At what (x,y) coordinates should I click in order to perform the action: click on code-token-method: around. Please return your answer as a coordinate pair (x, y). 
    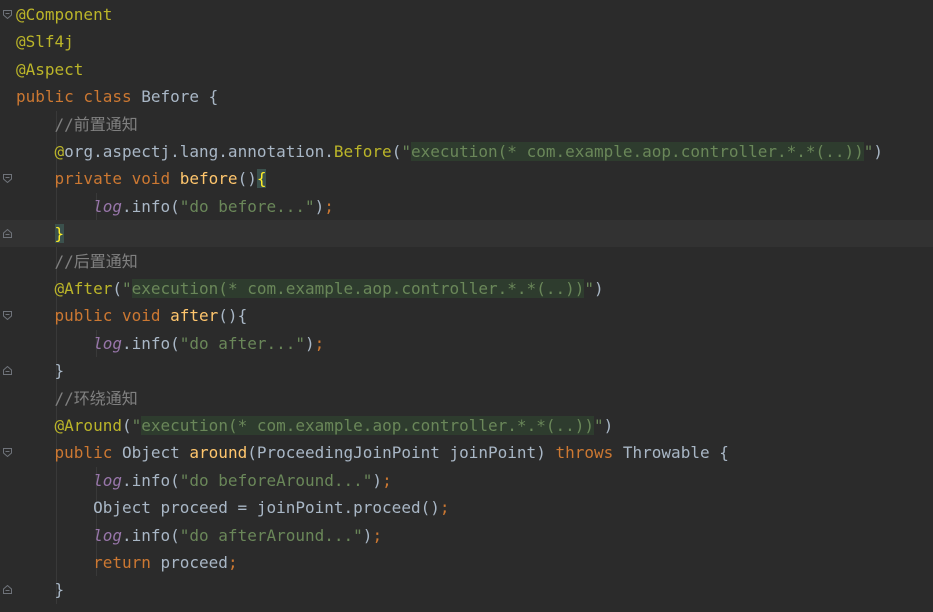
    Looking at the image, I should click on (218, 453).